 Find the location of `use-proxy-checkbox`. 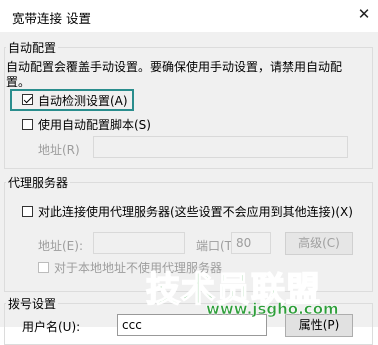

use-proxy-checkbox is located at coordinates (27, 211).